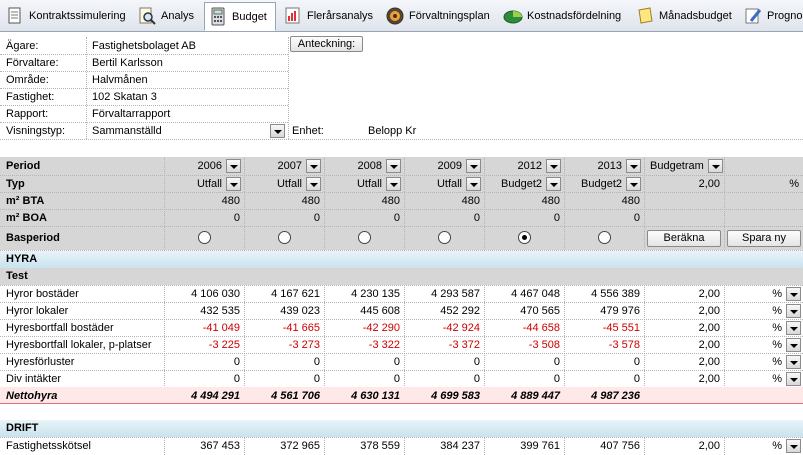 This screenshot has height=455, width=803. I want to click on tab-budget: Budget, so click(240, 16).